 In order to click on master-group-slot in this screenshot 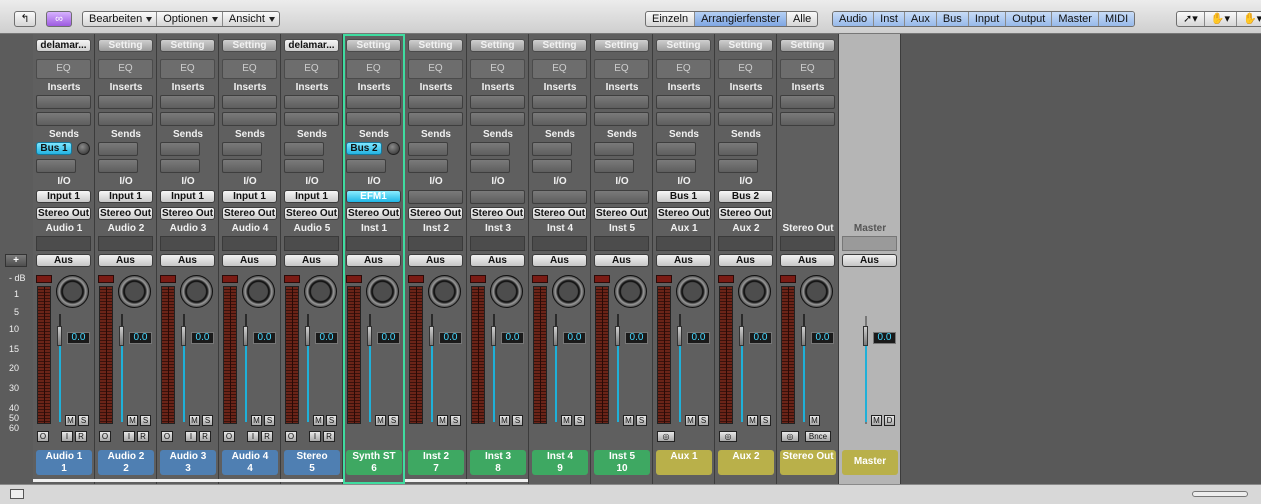, I will do `click(869, 243)`.